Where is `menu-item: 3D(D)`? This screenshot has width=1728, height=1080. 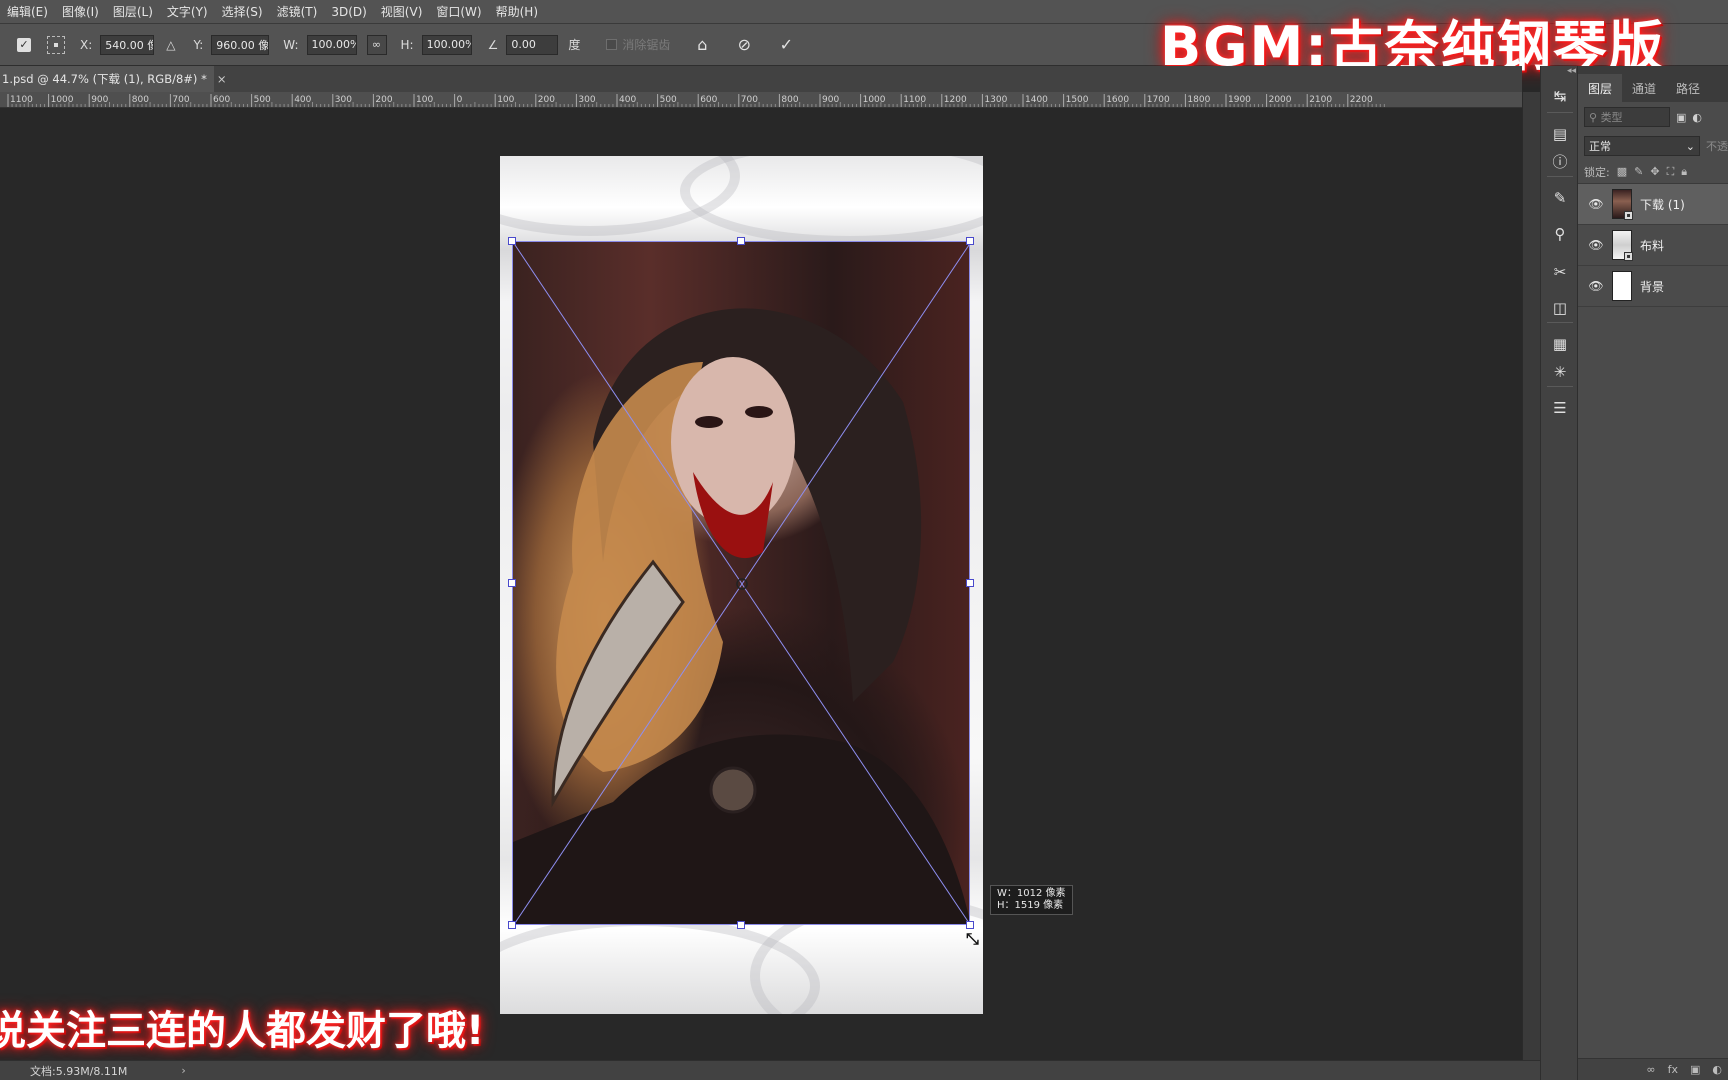 menu-item: 3D(D) is located at coordinates (348, 12).